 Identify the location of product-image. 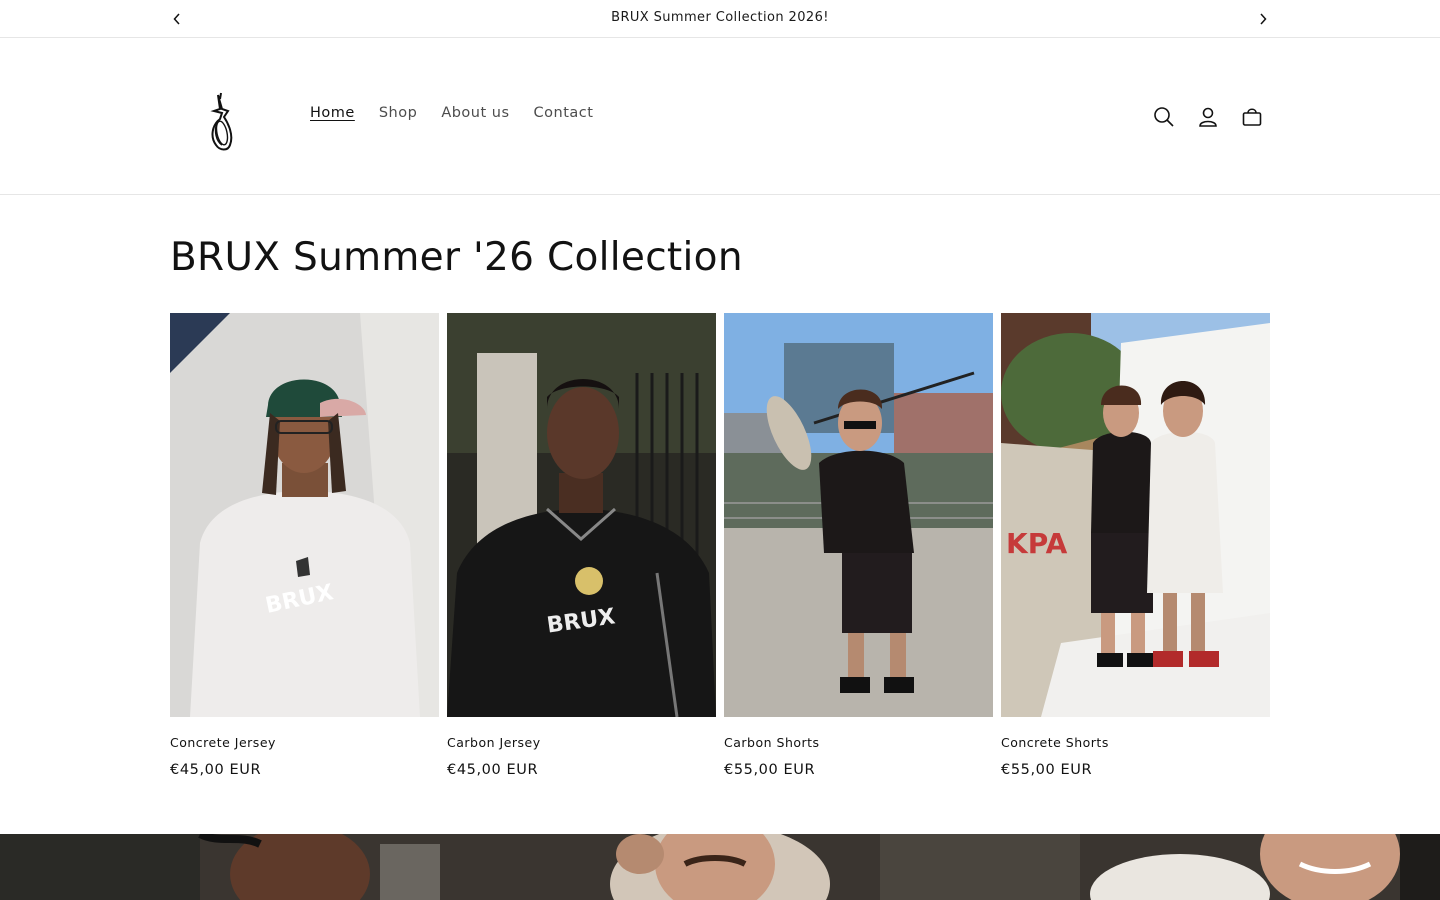
(858, 515).